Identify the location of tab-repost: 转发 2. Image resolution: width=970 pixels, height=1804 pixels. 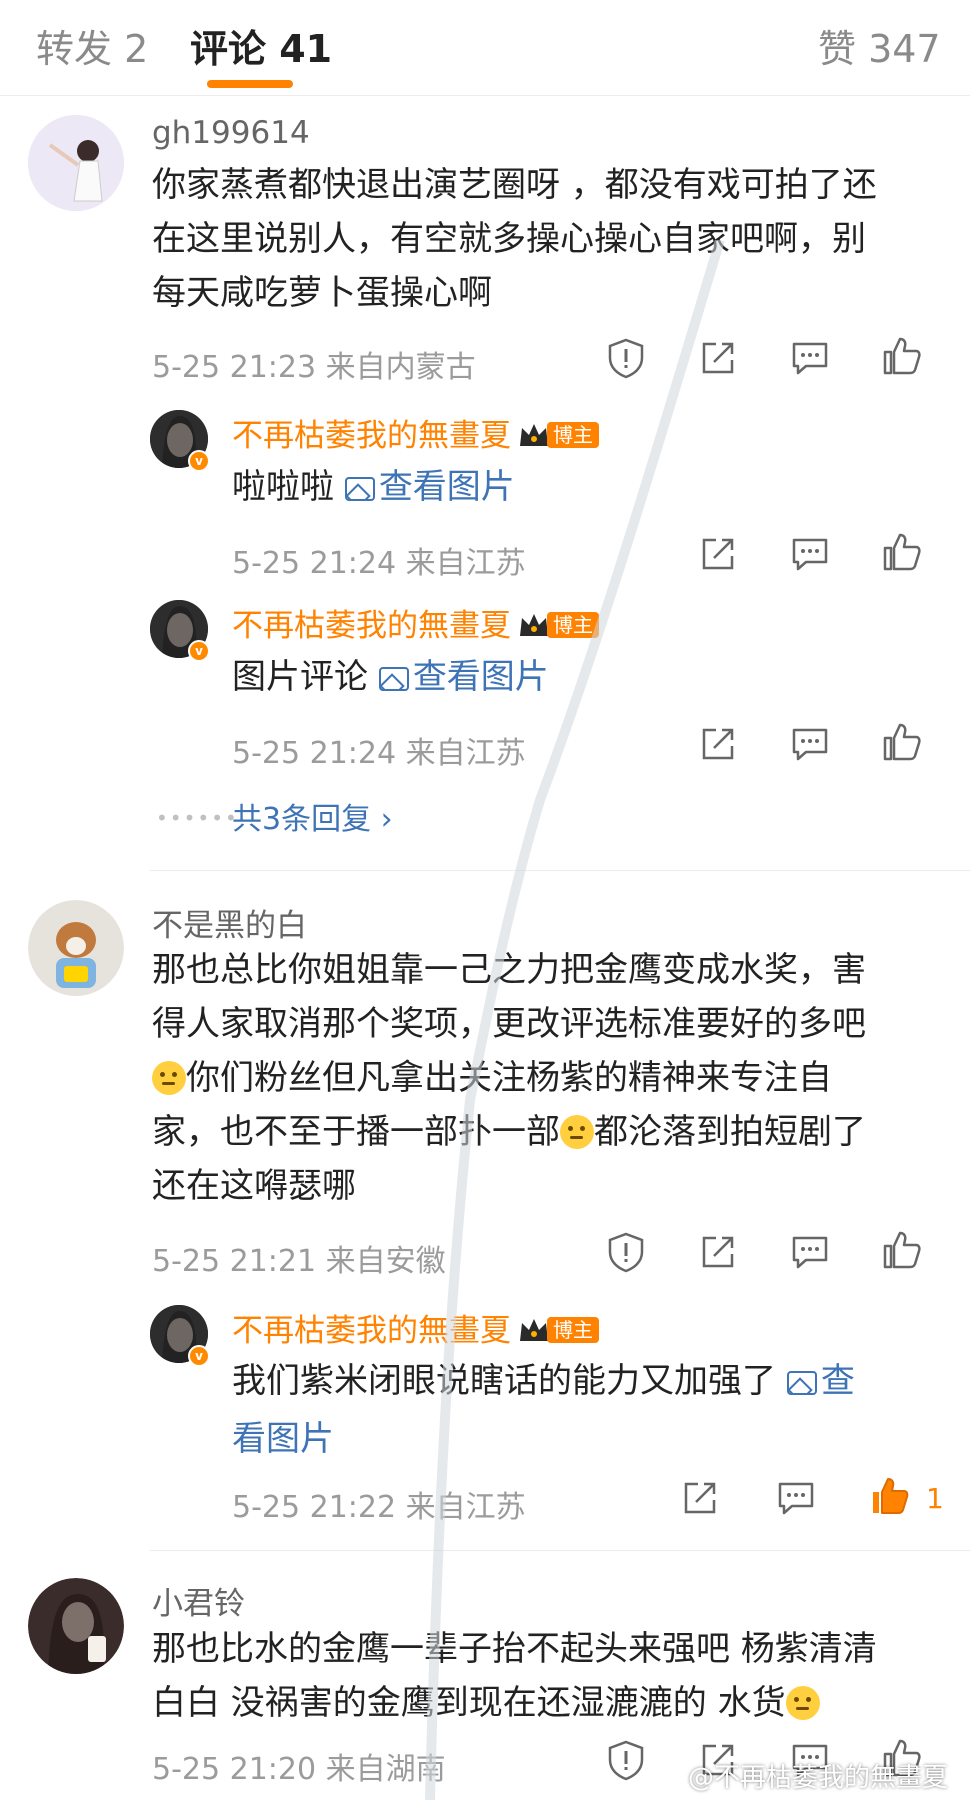
(92, 45).